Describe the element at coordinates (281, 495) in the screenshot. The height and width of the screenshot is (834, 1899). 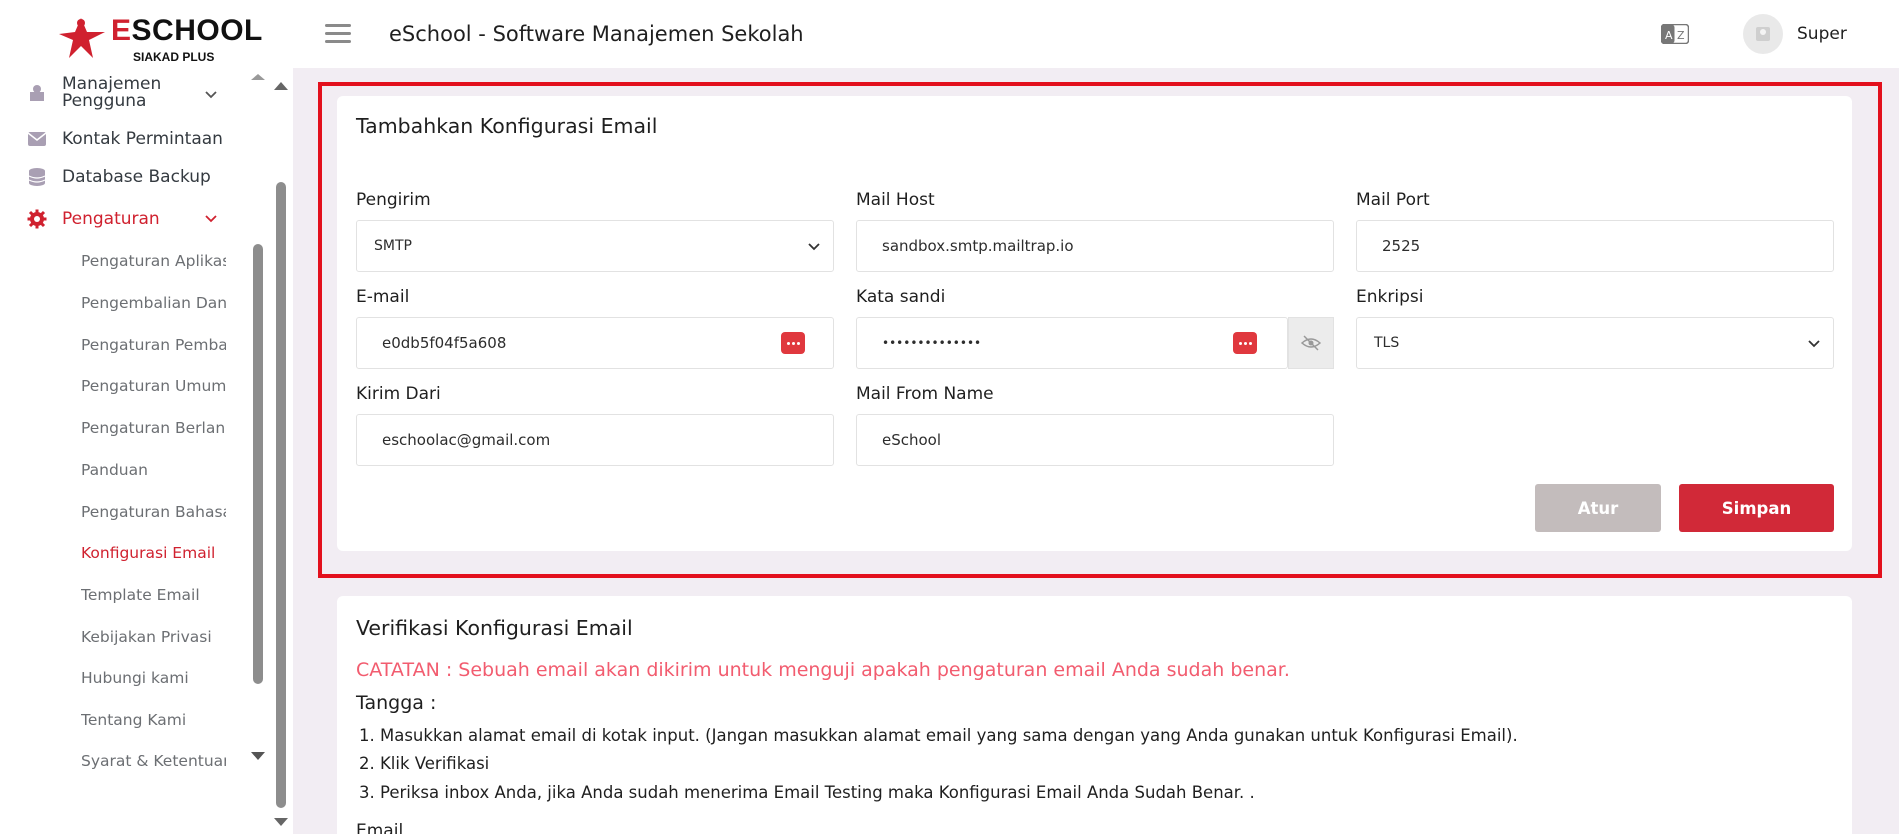
I see `outer-scrollbar-thumb` at that location.